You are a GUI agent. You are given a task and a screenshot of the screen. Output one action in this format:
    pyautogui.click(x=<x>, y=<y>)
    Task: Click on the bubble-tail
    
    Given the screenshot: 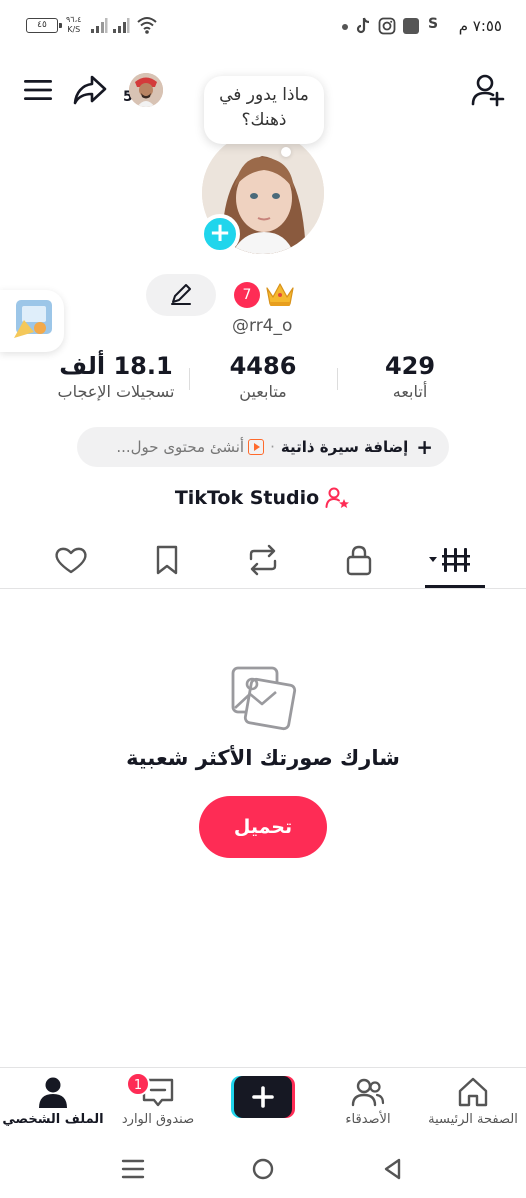 What is the action you would take?
    pyautogui.click(x=286, y=152)
    